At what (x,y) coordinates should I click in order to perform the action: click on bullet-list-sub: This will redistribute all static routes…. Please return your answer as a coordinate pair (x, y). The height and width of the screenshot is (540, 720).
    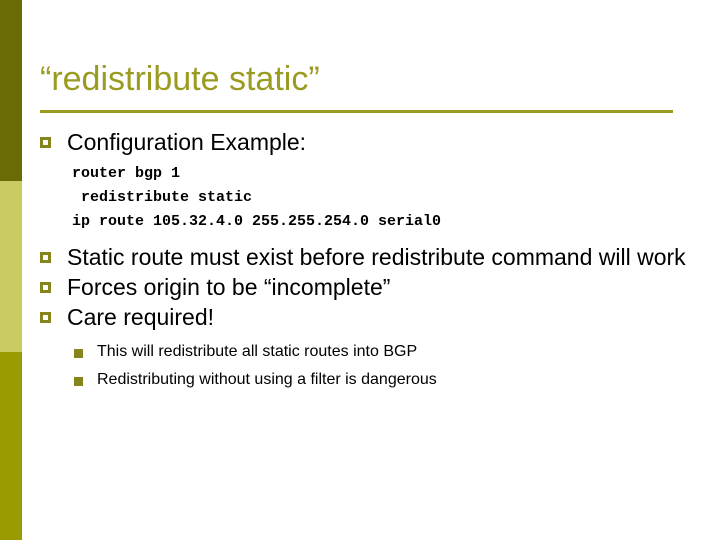
    Looking at the image, I should click on (382, 366).